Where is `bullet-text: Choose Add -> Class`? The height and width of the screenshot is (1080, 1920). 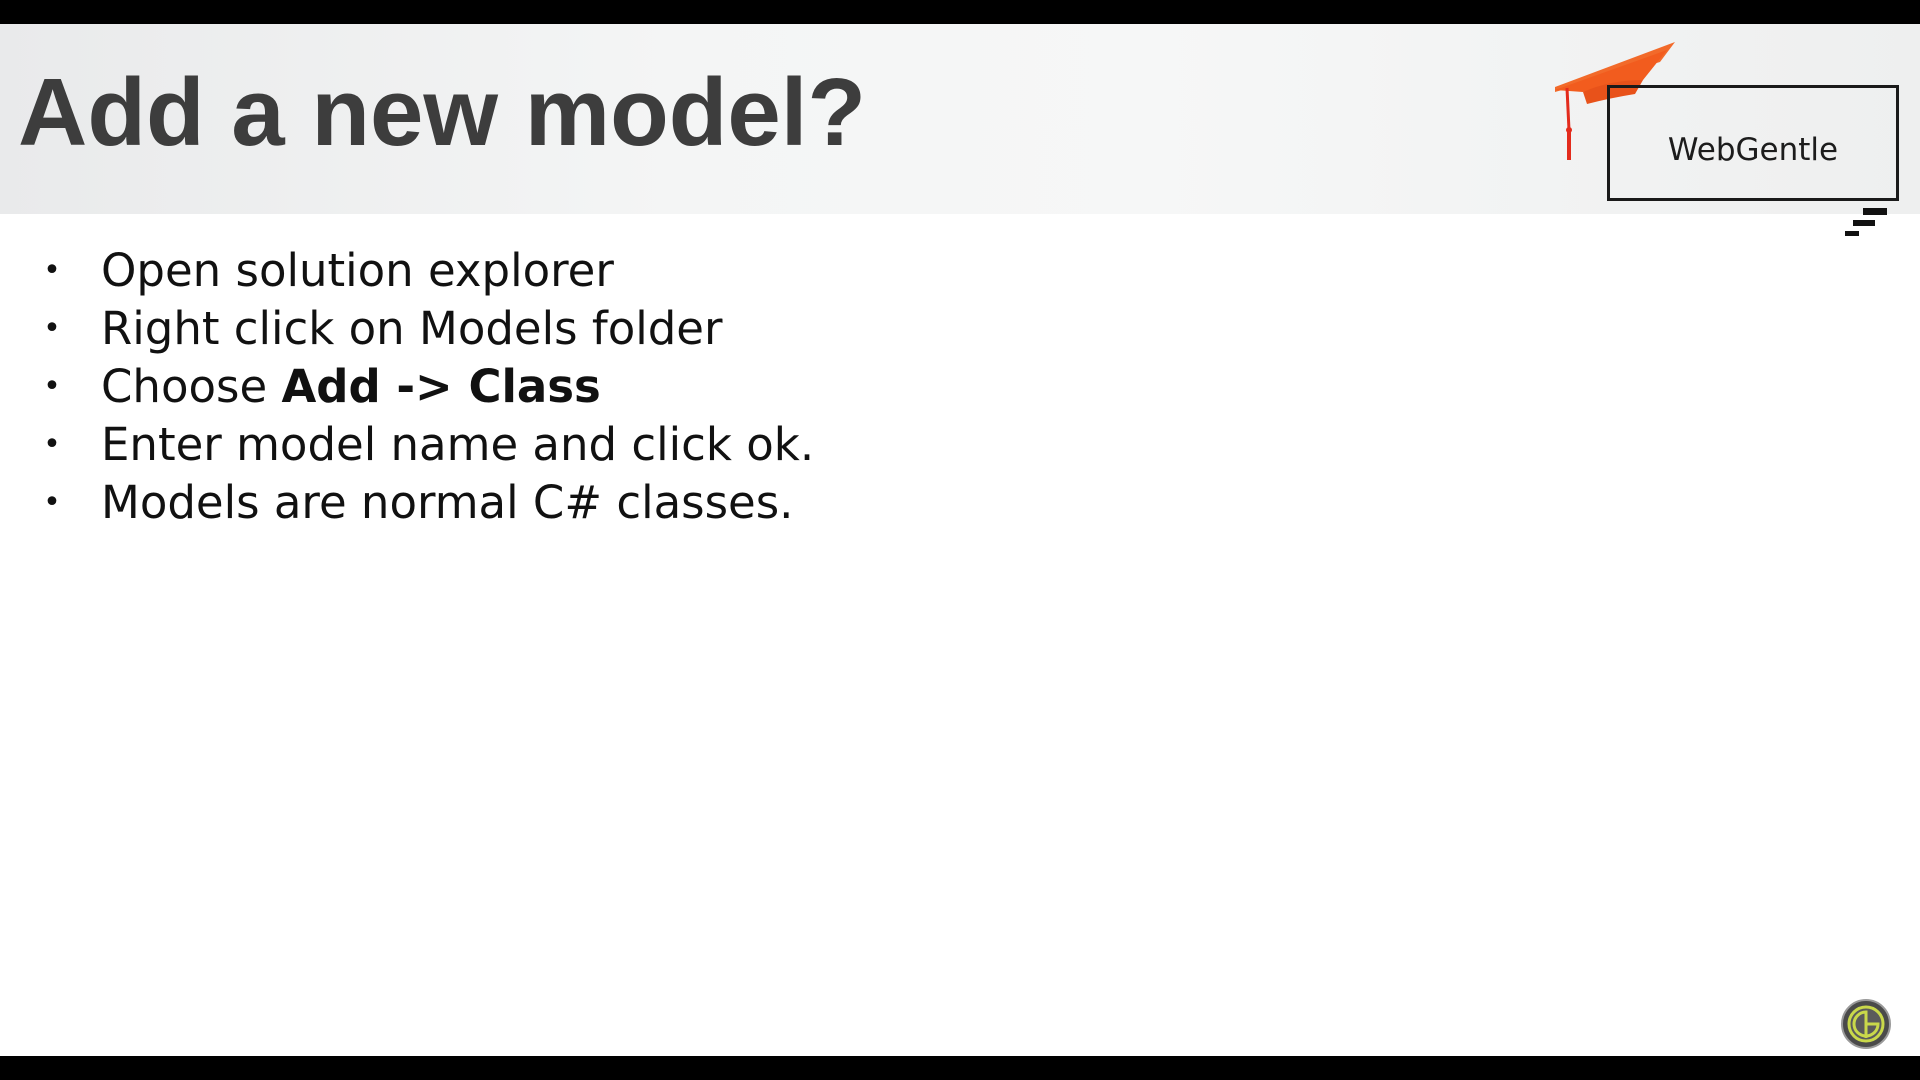
bullet-text: Choose Add -> Class is located at coordinates (351, 387).